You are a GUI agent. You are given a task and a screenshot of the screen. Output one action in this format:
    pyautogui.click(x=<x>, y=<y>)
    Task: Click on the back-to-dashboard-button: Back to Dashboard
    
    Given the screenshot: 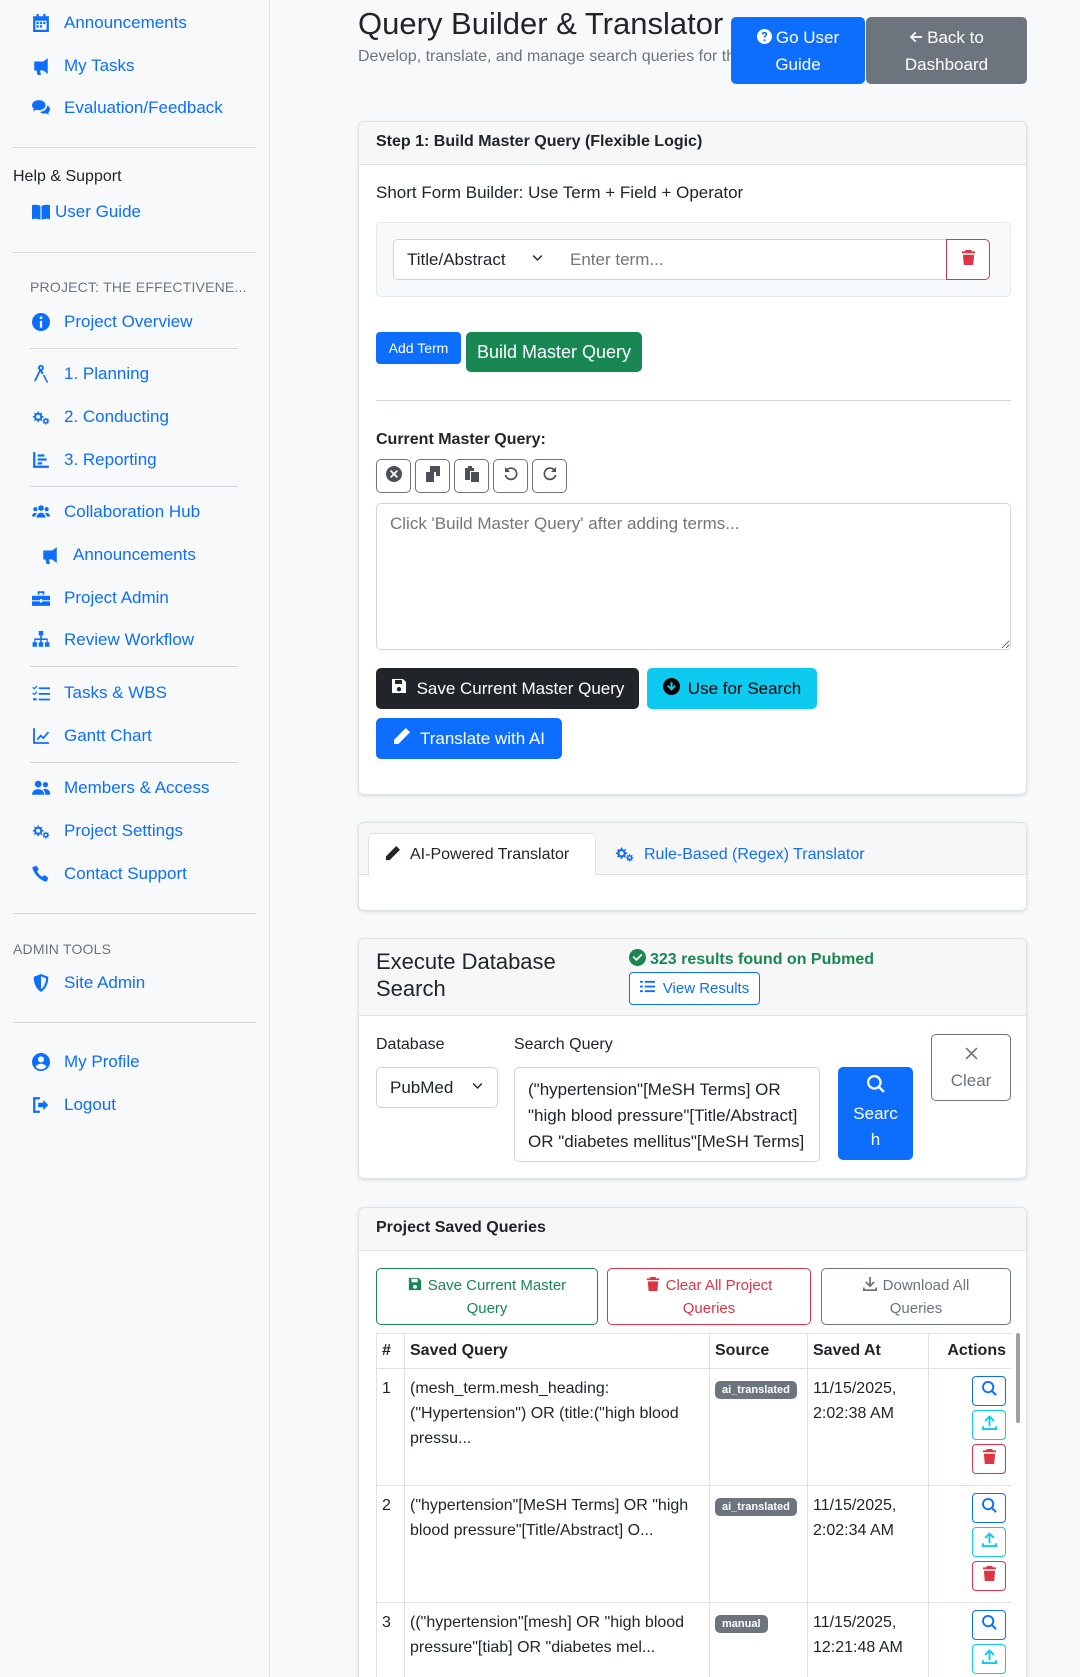 What is the action you would take?
    pyautogui.click(x=946, y=50)
    